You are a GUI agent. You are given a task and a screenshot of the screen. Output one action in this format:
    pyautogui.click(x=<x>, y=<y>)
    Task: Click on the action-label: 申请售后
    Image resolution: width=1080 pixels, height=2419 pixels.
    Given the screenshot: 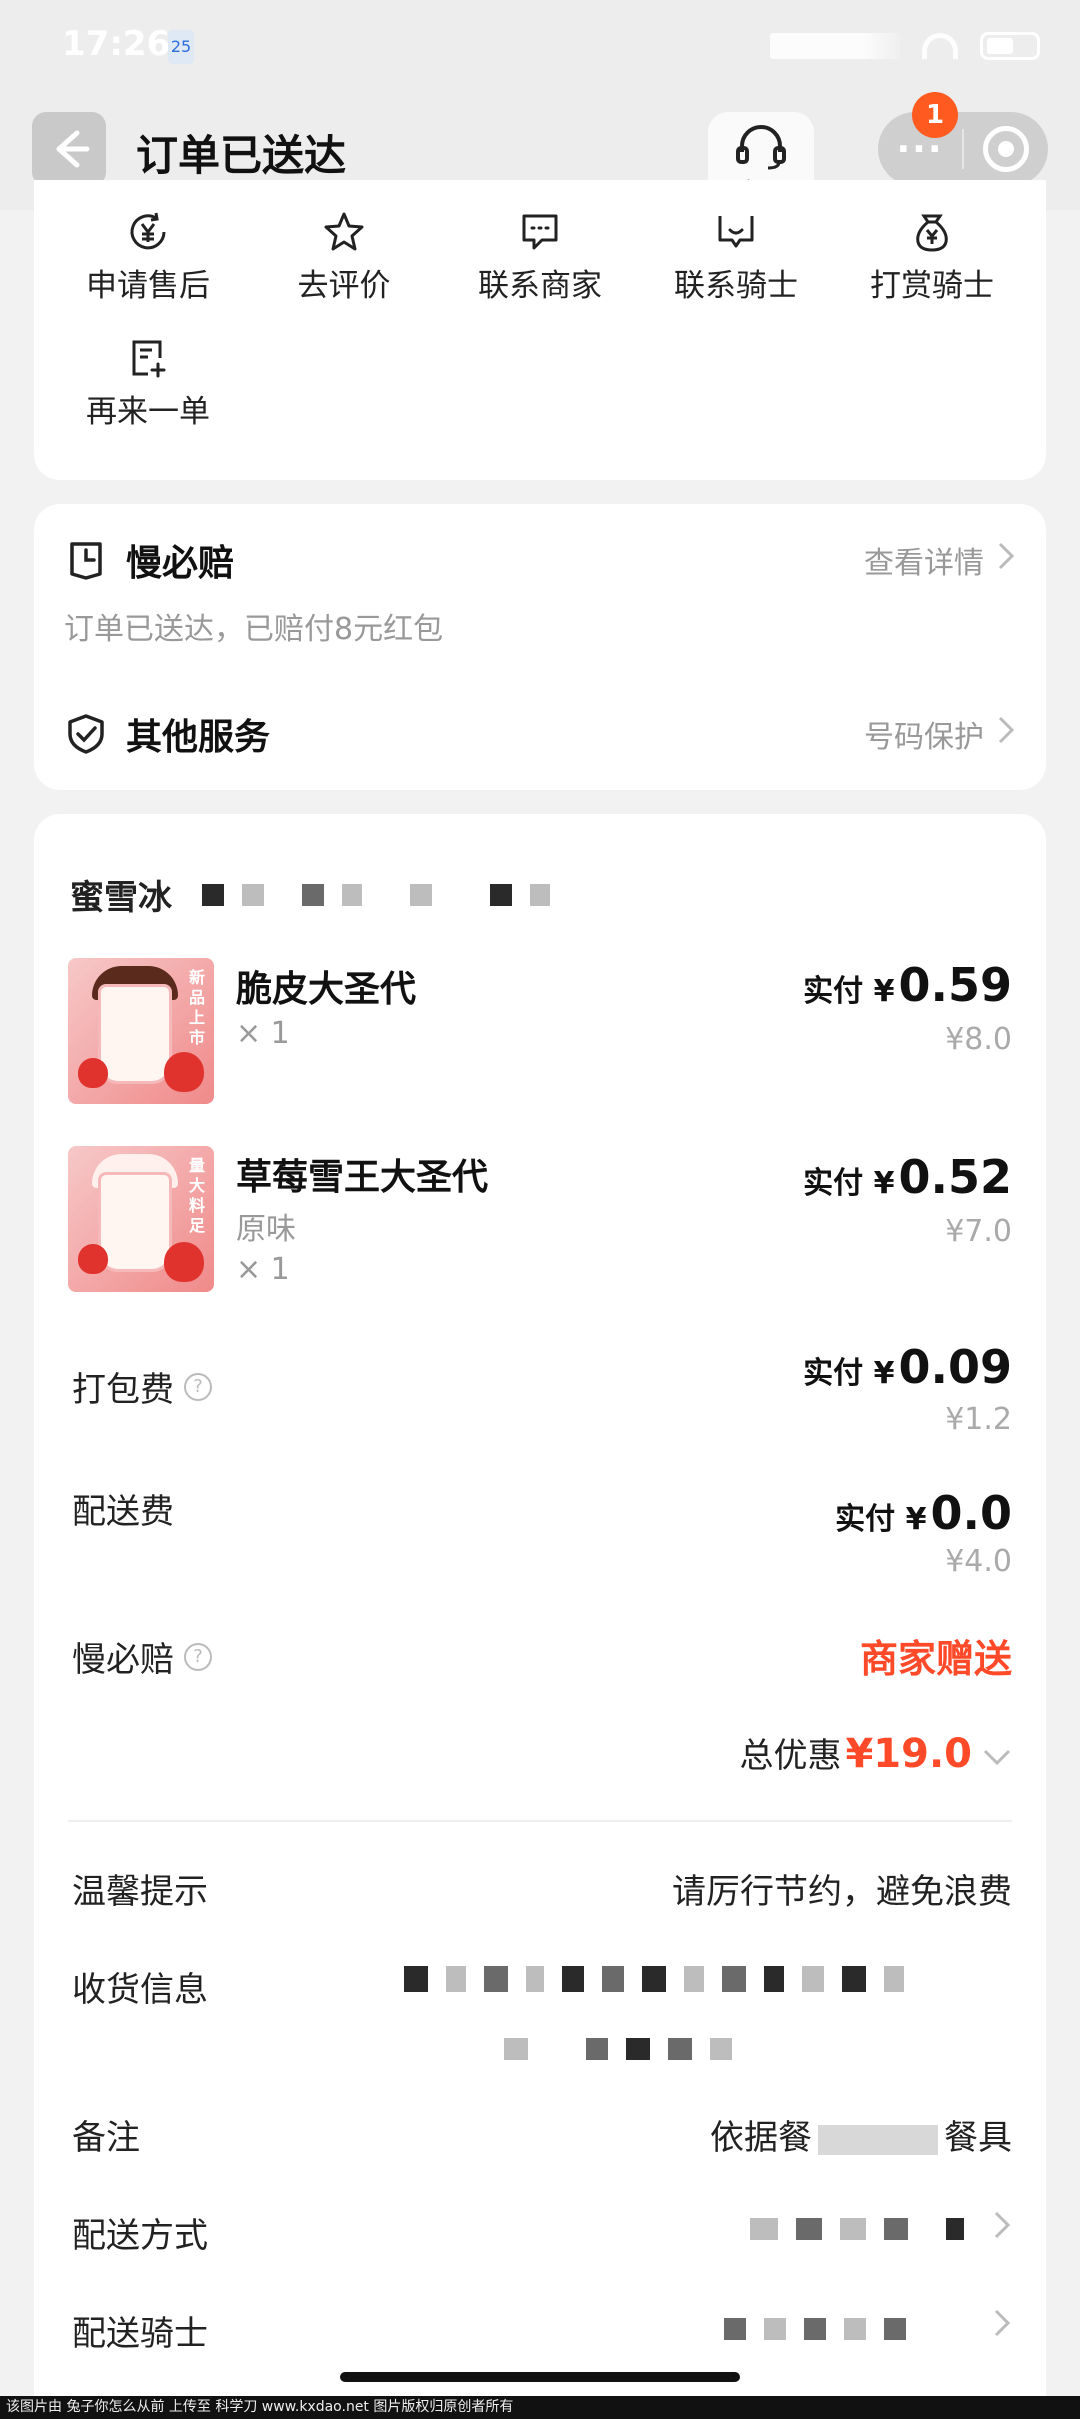 What is the action you would take?
    pyautogui.click(x=148, y=286)
    